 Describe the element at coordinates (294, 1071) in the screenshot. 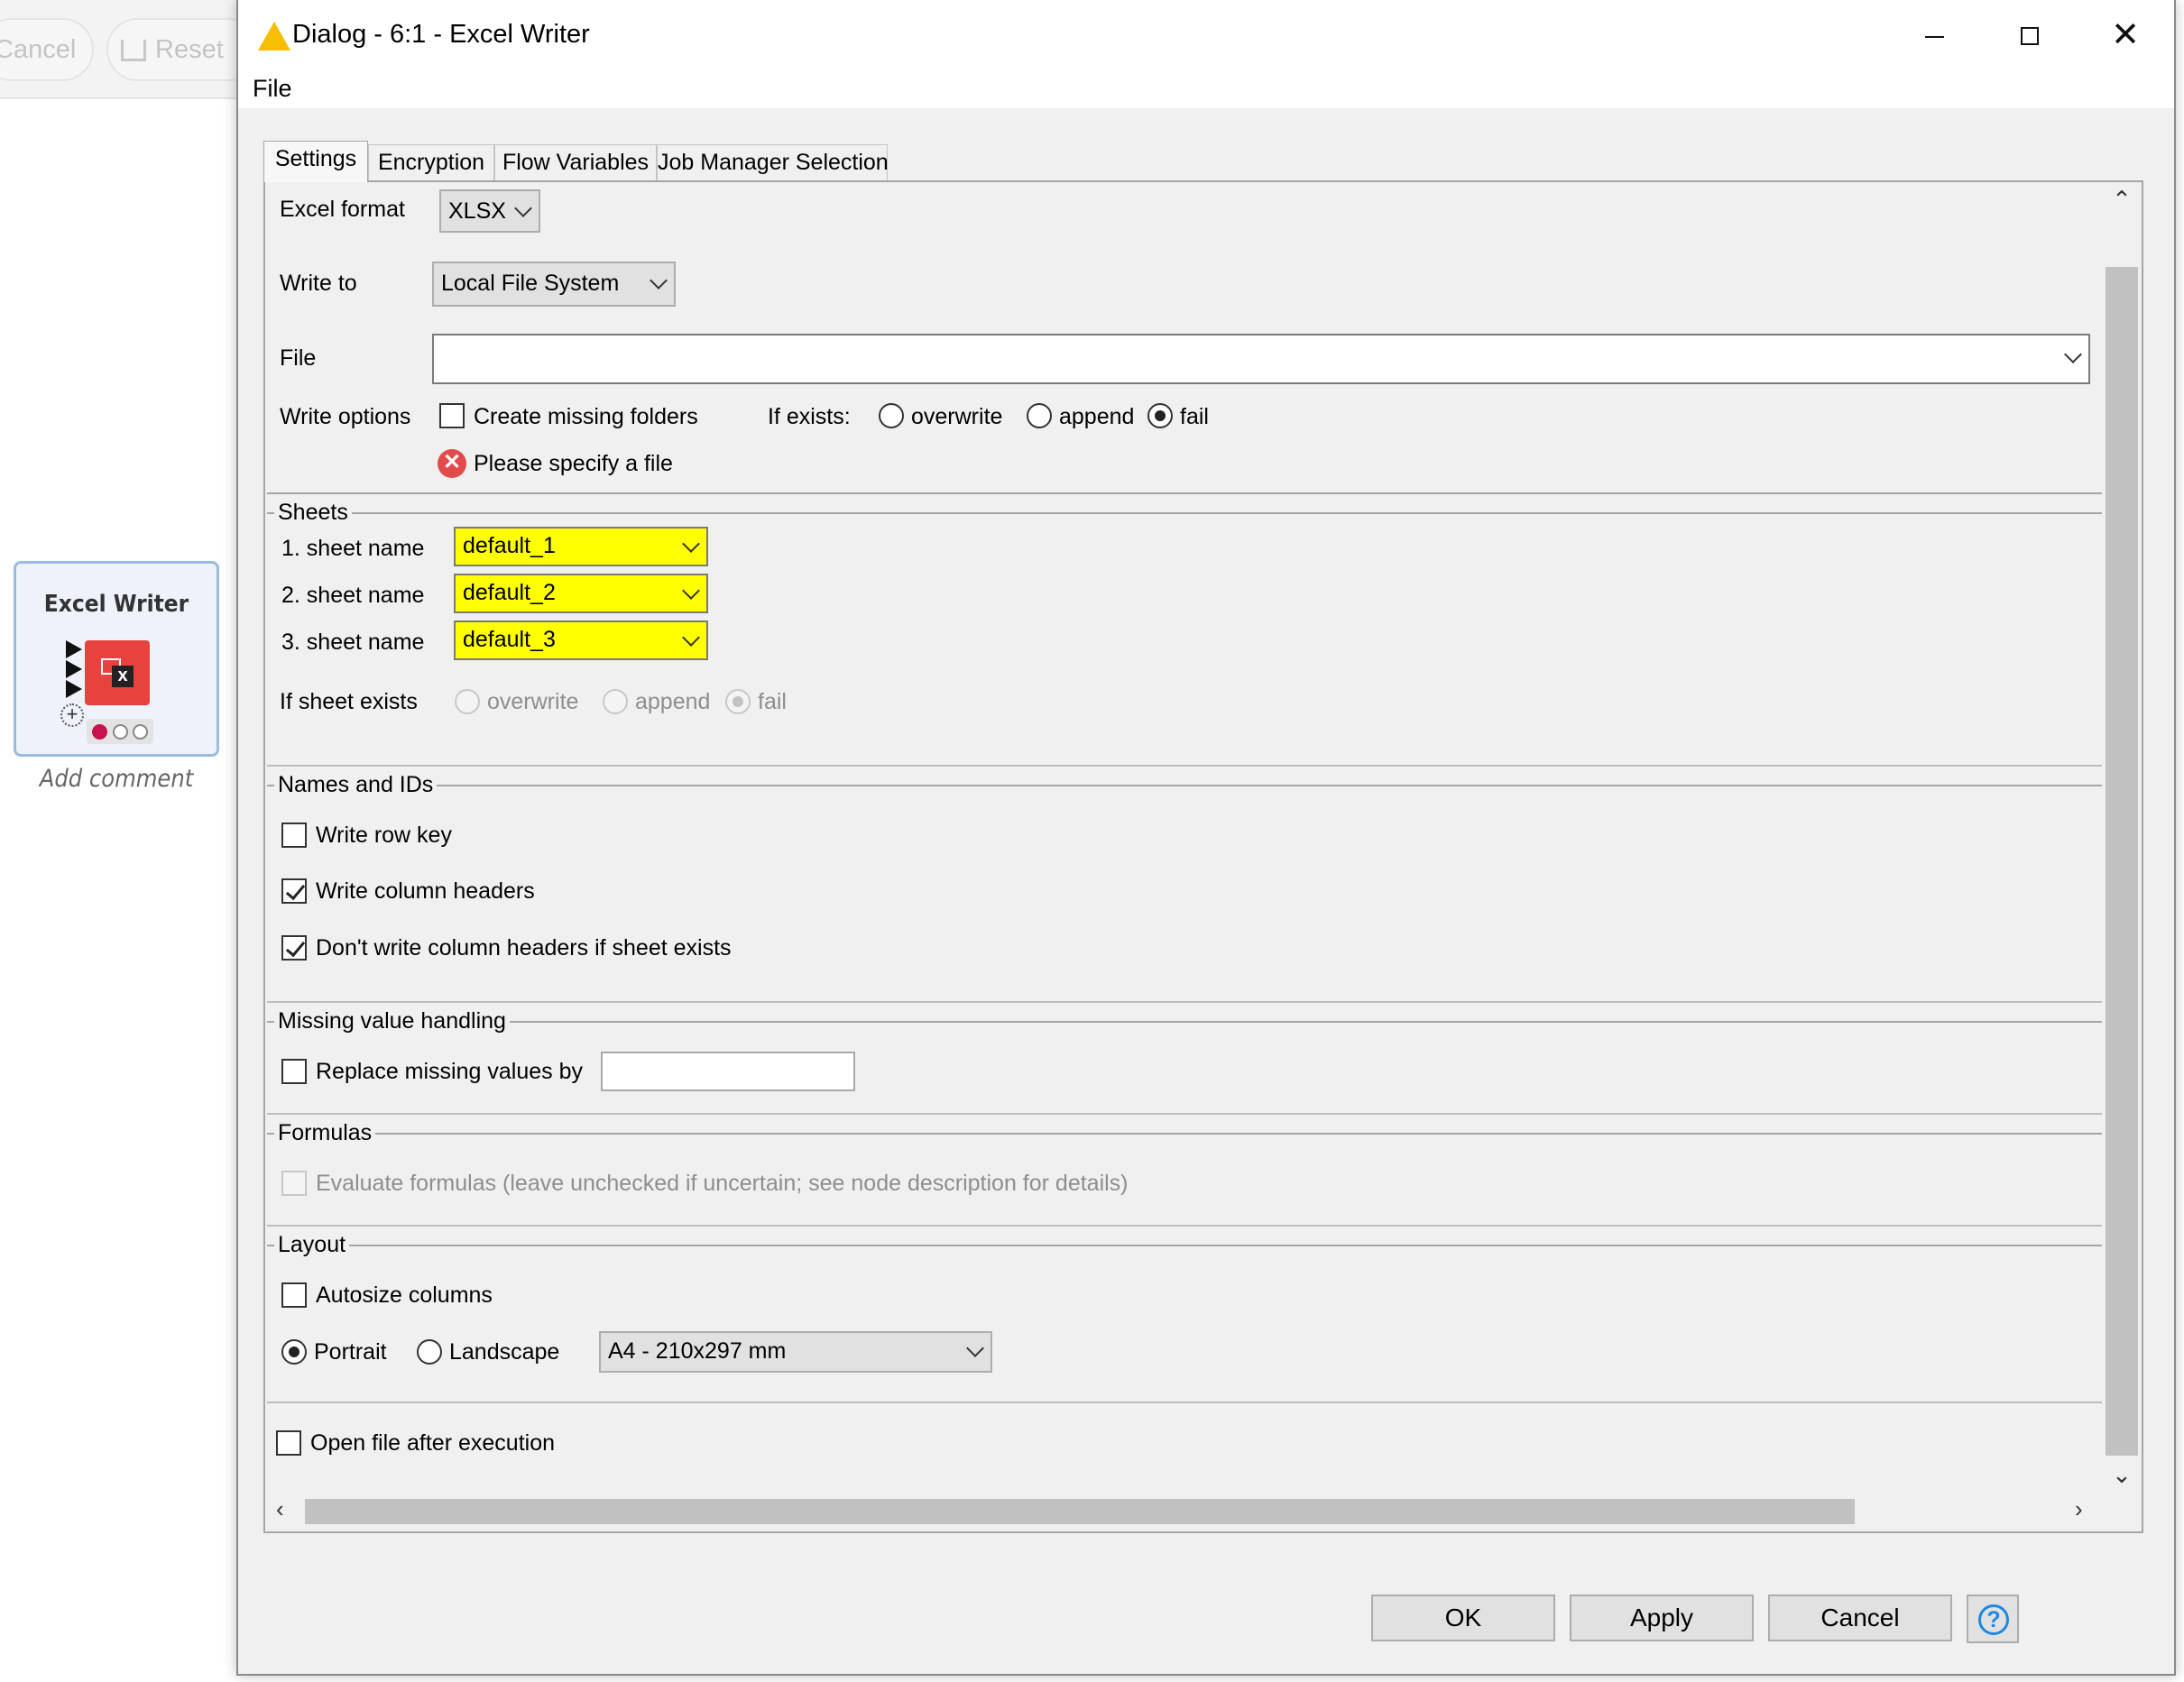

I see `replace-missing-checkbox` at that location.